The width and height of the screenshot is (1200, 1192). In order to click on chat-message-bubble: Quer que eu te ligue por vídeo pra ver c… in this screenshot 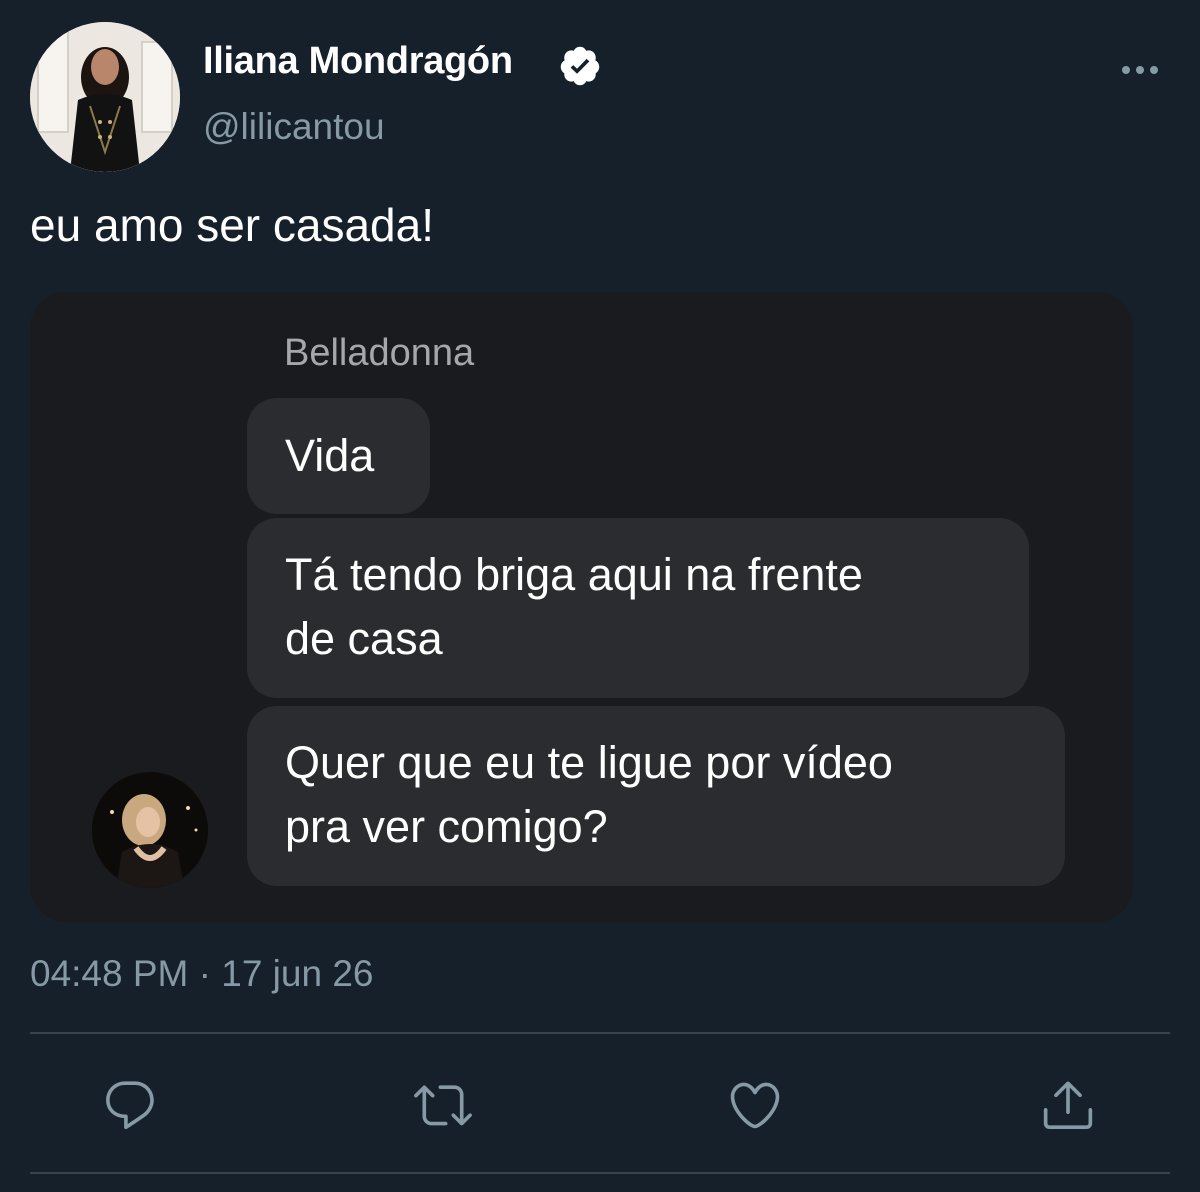, I will do `click(656, 796)`.